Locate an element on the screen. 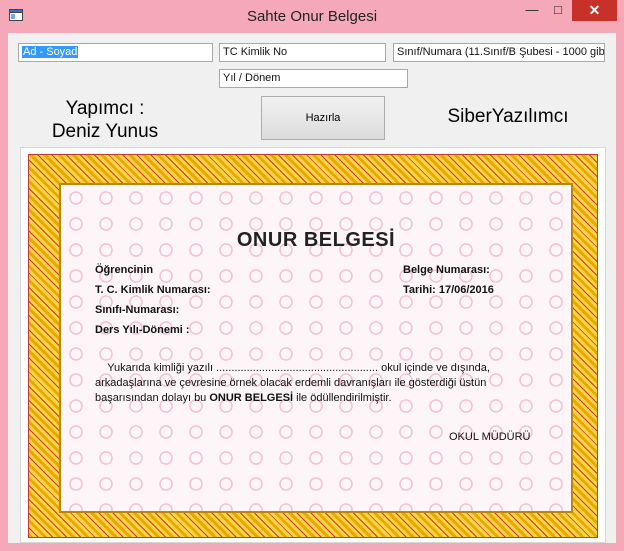  paragraph-text-b: ile ödüllendirilmiştir. is located at coordinates (342, 398).